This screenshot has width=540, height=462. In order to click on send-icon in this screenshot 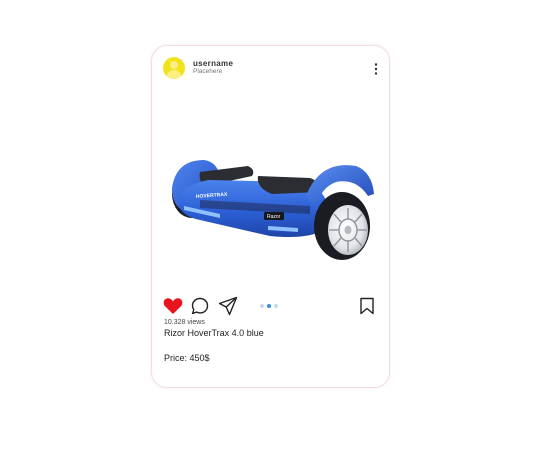, I will do `click(228, 306)`.